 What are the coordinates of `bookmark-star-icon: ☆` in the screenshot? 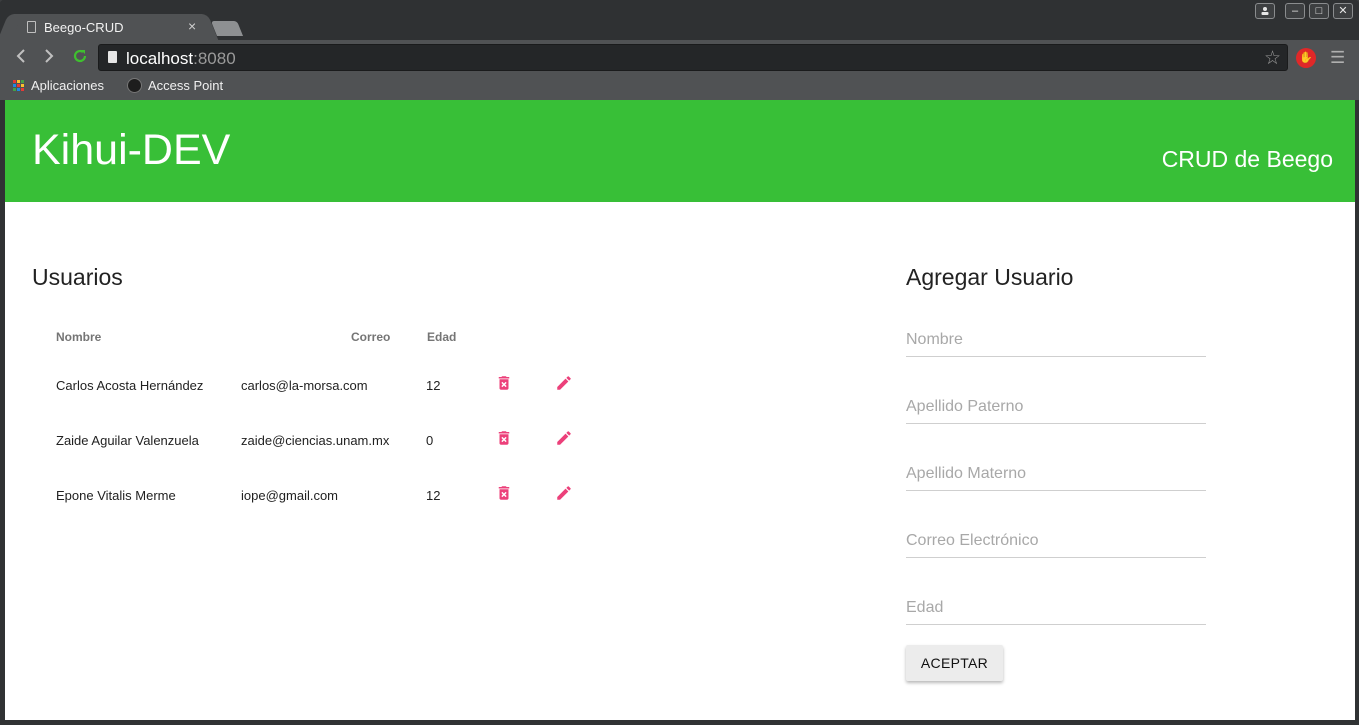 It's located at (1272, 58).